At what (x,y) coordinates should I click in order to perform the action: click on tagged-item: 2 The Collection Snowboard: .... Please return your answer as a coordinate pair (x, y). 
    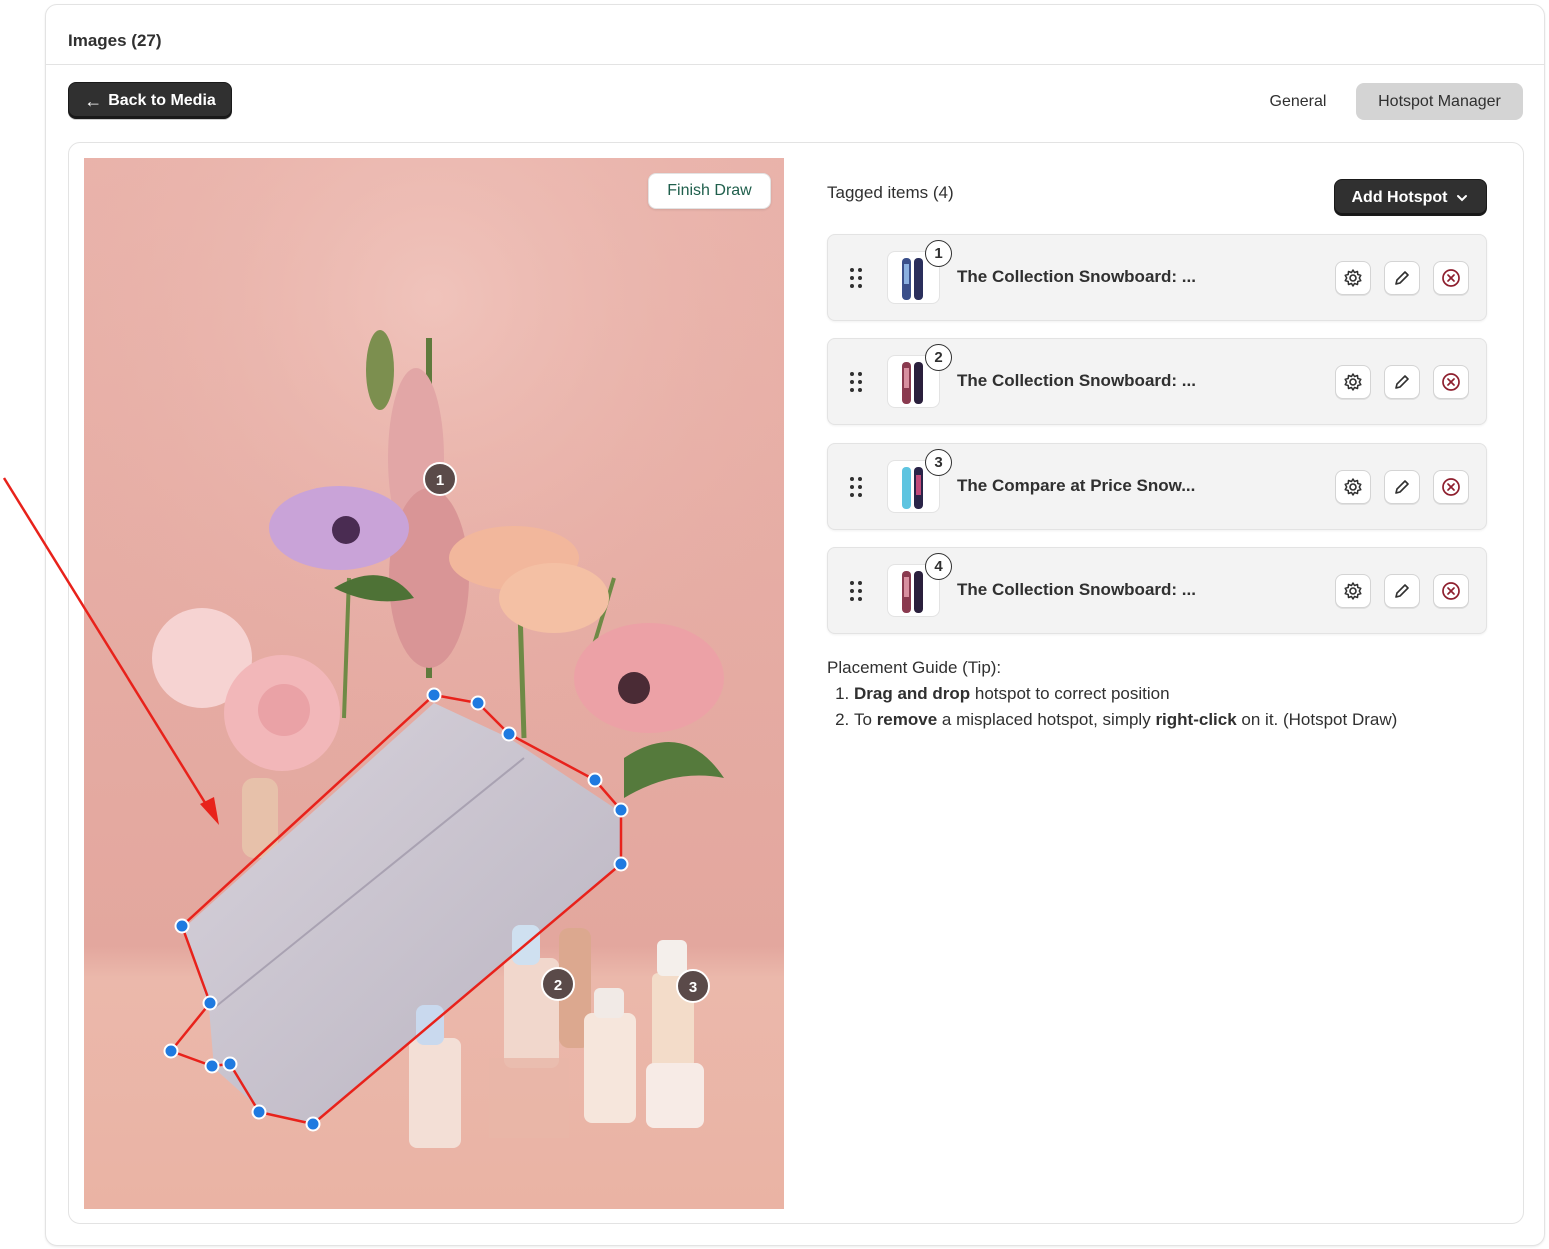
    Looking at the image, I should click on (1157, 381).